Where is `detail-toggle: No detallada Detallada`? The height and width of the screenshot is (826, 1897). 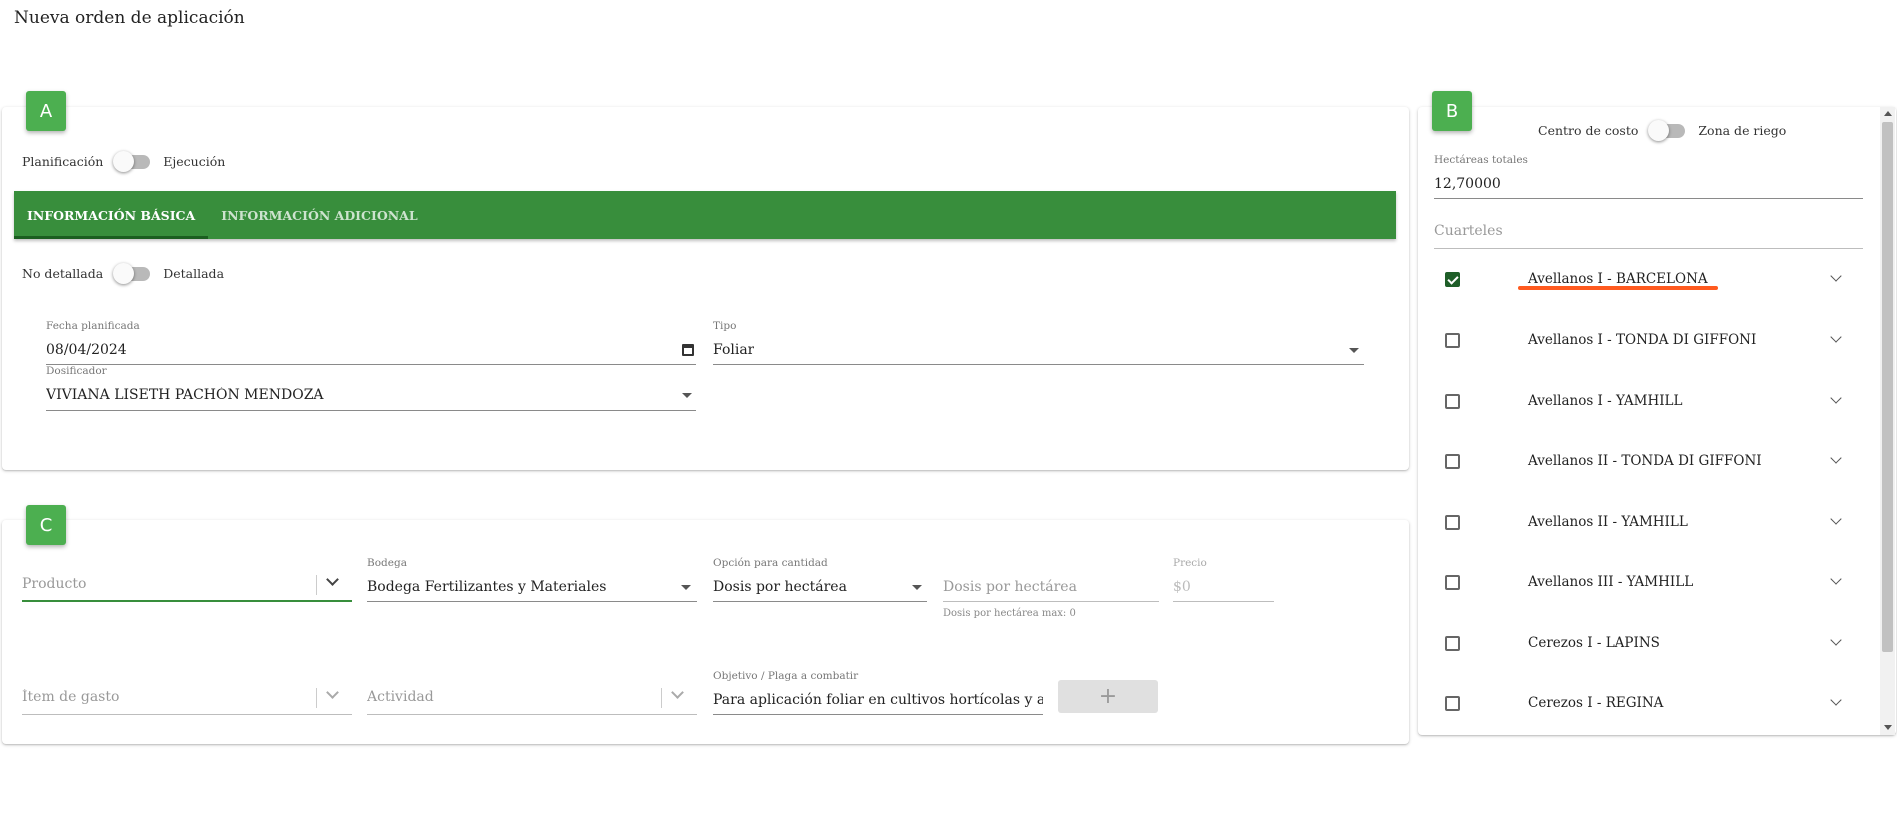 detail-toggle: No detallada Detallada is located at coordinates (123, 273).